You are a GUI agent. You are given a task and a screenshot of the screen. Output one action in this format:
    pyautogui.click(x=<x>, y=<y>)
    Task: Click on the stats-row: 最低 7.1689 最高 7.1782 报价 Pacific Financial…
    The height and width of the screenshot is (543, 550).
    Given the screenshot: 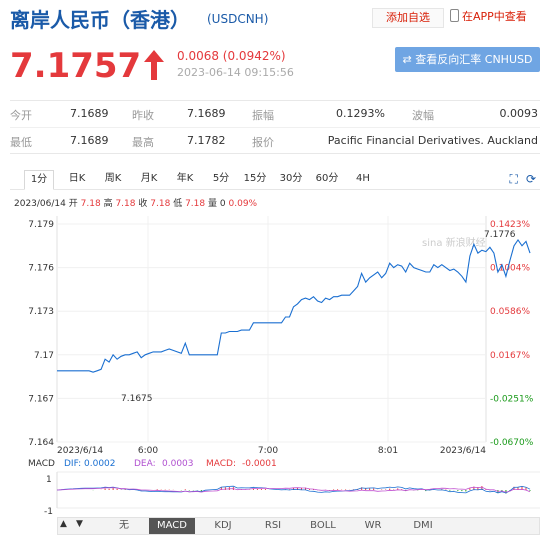 What is the action you would take?
    pyautogui.click(x=275, y=140)
    